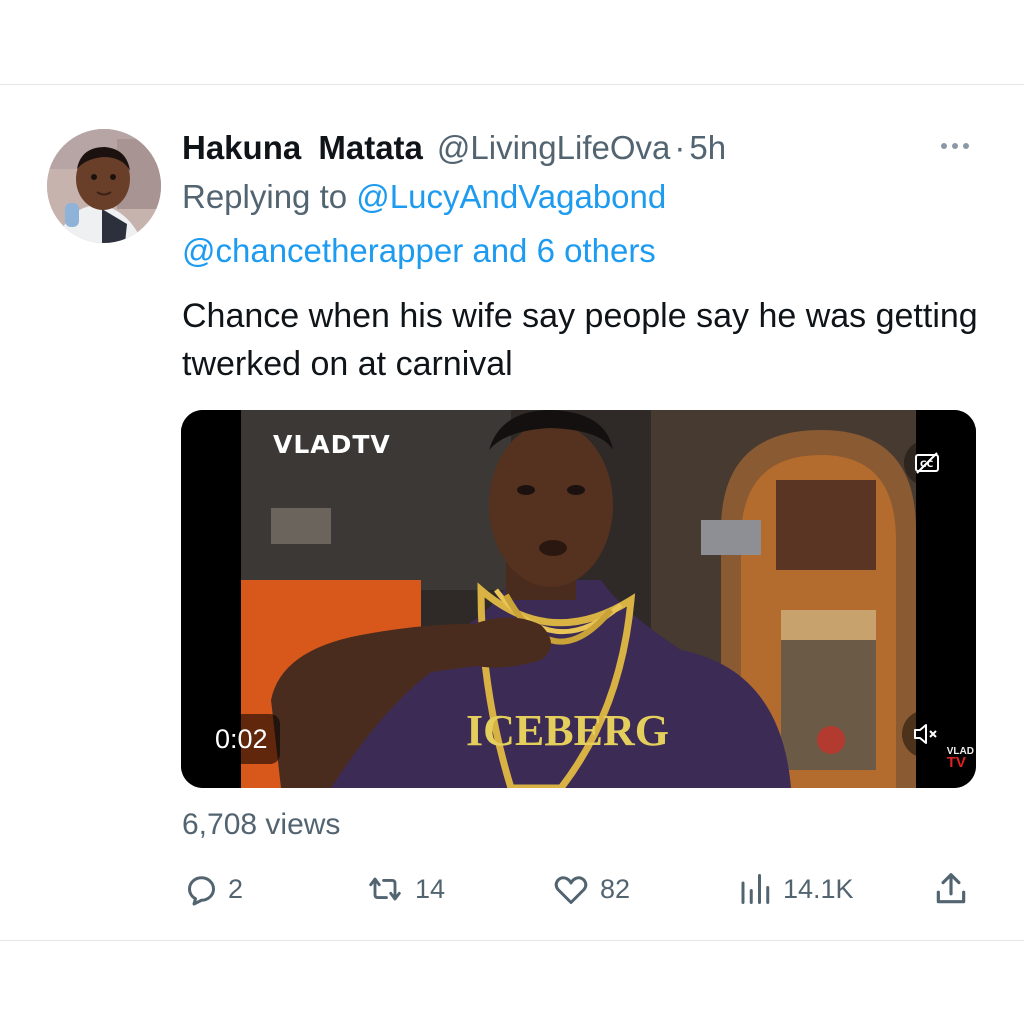 This screenshot has width=1024, height=1024. I want to click on user-handle: @LivingLifeOva, so click(553, 148).